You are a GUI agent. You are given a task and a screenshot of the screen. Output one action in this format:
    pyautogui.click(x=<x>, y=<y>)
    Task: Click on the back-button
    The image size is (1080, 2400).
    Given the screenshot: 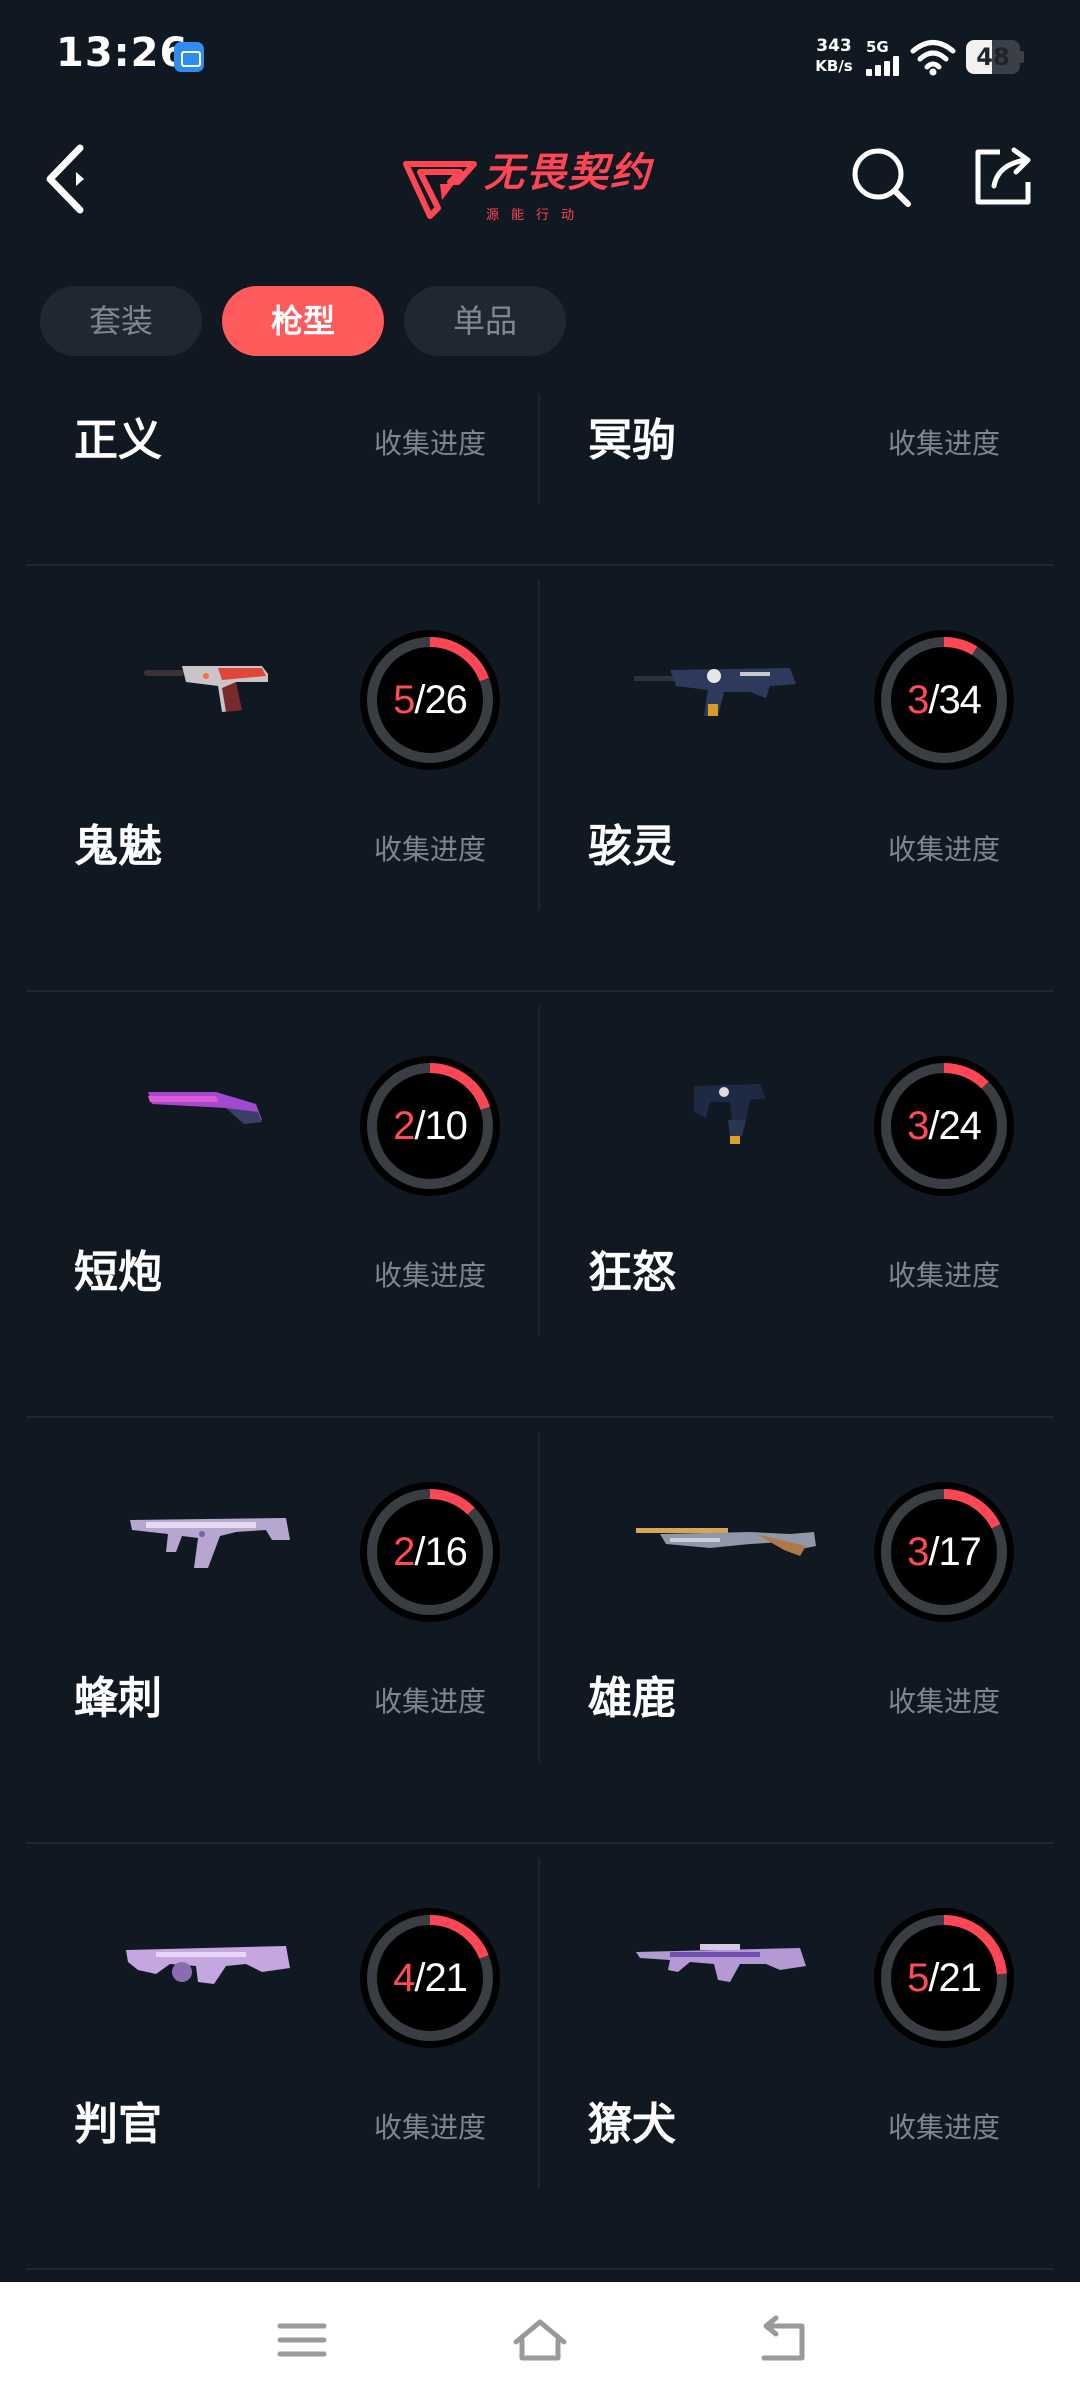 What is the action you would take?
    pyautogui.click(x=70, y=179)
    